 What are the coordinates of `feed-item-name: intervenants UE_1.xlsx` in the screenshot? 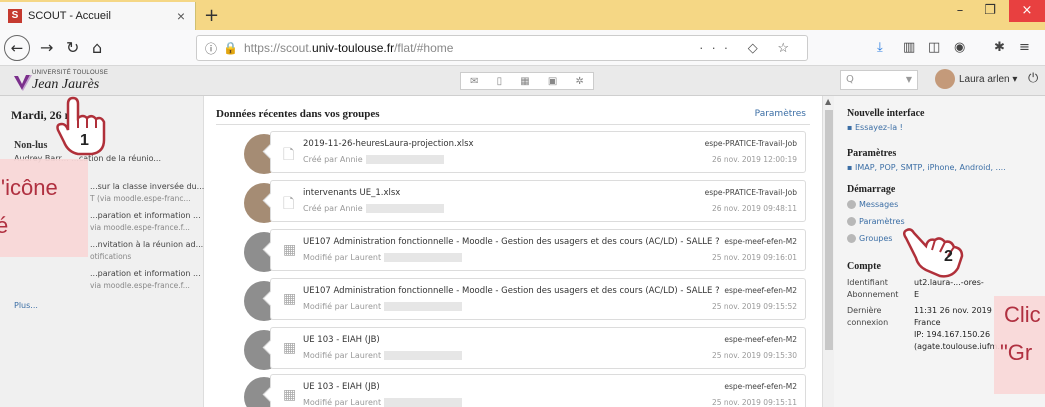 It's located at (351, 193).